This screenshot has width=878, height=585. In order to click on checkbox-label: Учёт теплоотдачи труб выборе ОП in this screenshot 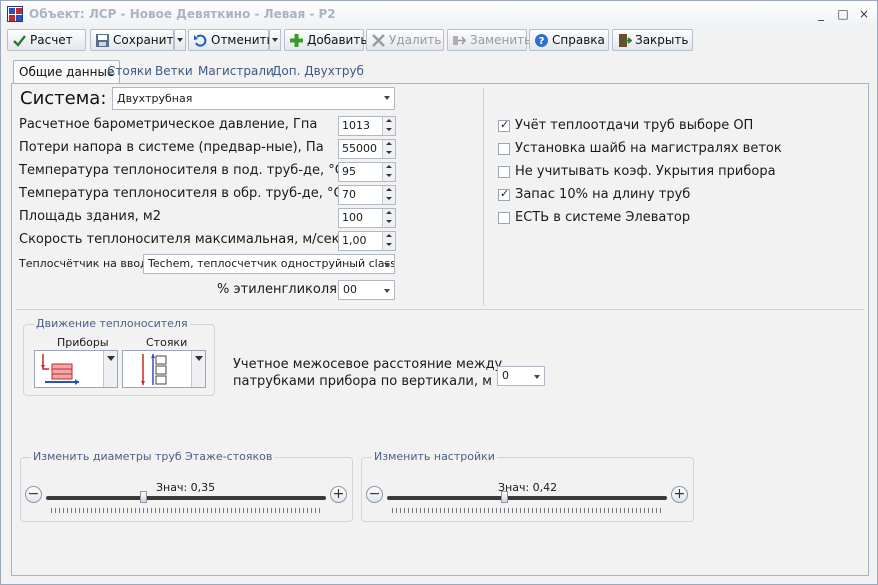, I will do `click(634, 125)`.